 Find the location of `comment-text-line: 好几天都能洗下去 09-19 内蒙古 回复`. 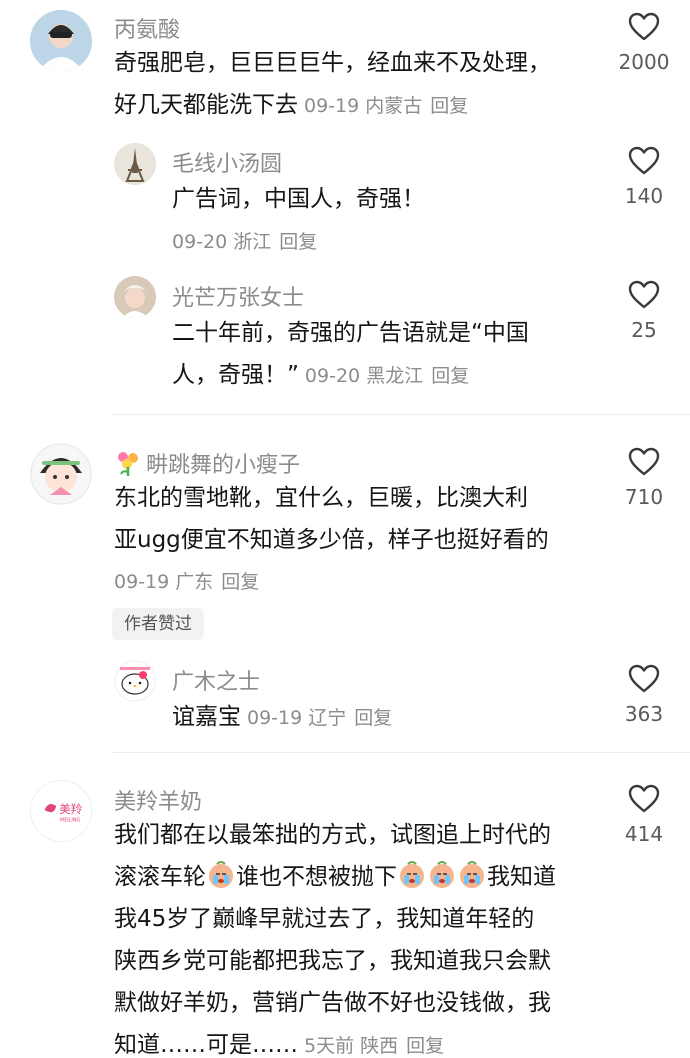

comment-text-line: 好几天都能洗下去 09-19 内蒙古 回复 is located at coordinates (359, 105).